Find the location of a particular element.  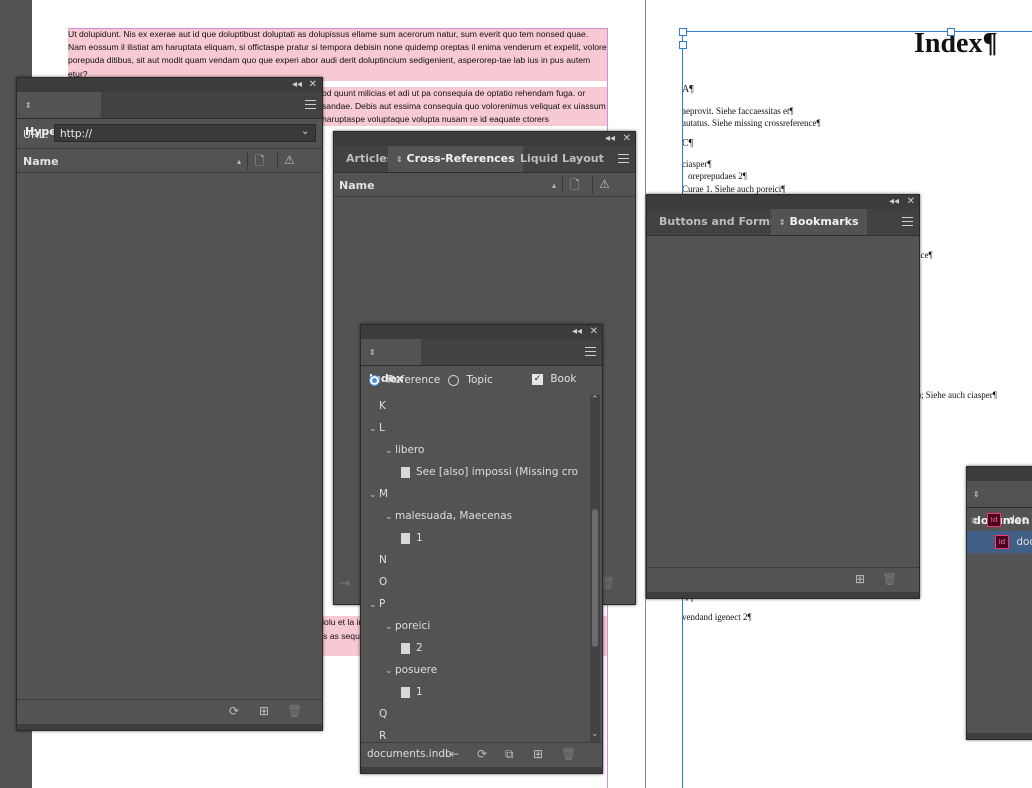

book-panel: ⇕ documen ⊡ Id doc Id doc is located at coordinates (999, 603).